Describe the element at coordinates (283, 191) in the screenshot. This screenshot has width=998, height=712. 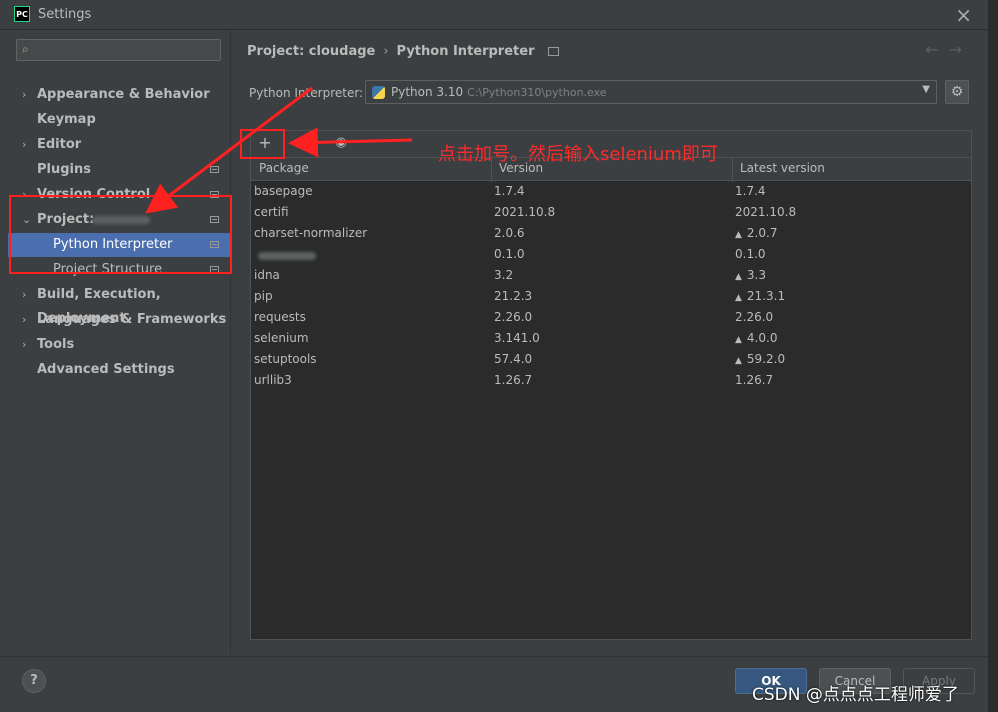
I see `package-name: basepage` at that location.